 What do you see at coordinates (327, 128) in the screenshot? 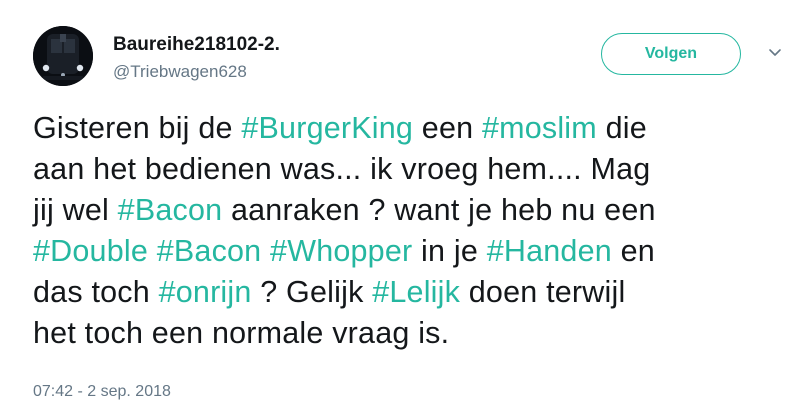
I see `hashtag-link: #BurgerKing` at bounding box center [327, 128].